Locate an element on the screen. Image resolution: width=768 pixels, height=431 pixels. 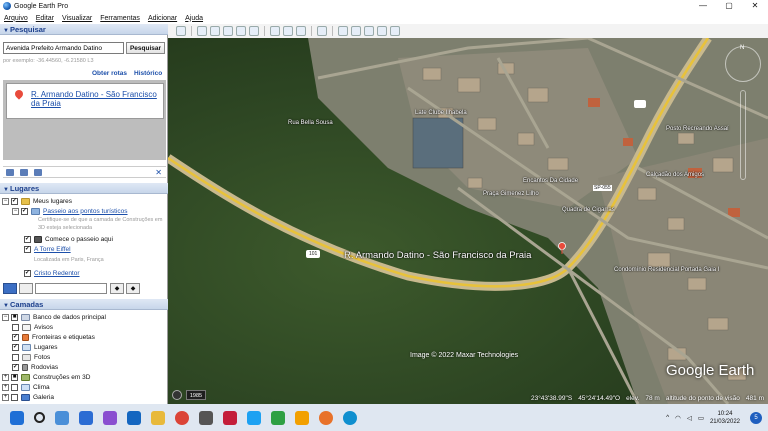
earth-icon is located at coordinates (395, 31).